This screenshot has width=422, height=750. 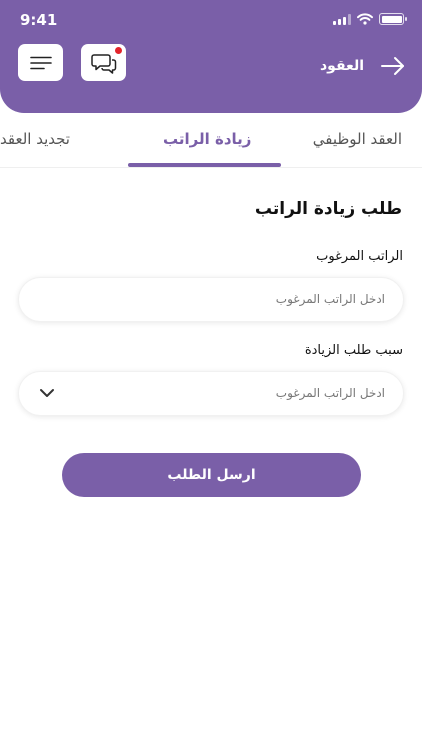 I want to click on battery-icon, so click(x=393, y=19).